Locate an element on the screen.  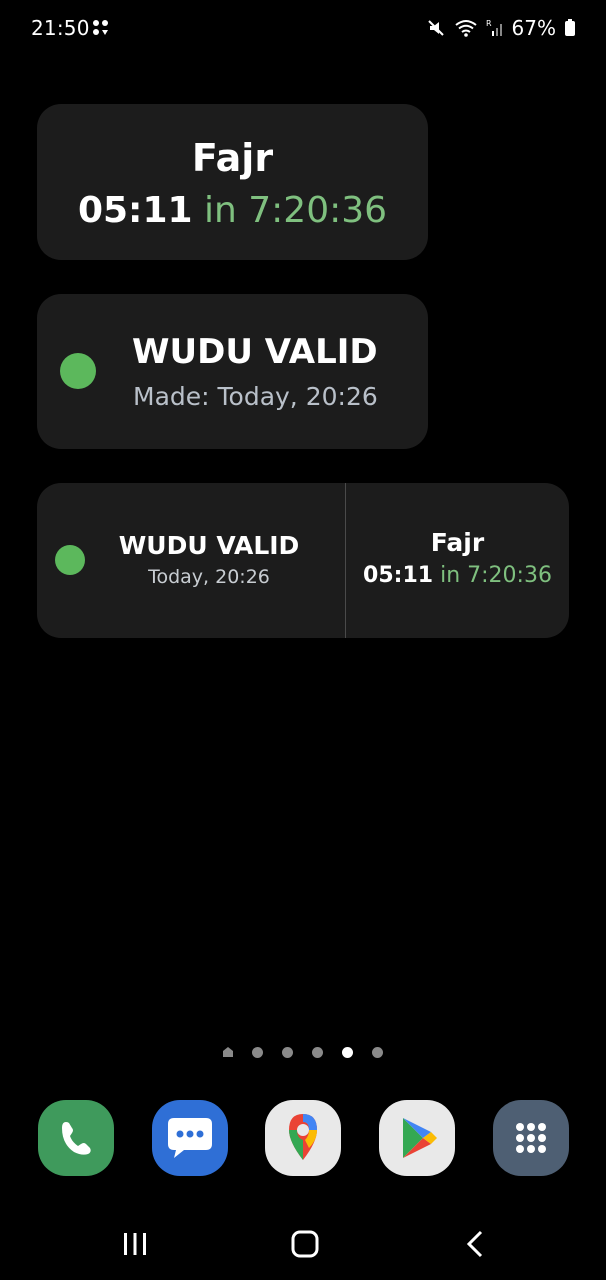
back-icon is located at coordinates (475, 1244).